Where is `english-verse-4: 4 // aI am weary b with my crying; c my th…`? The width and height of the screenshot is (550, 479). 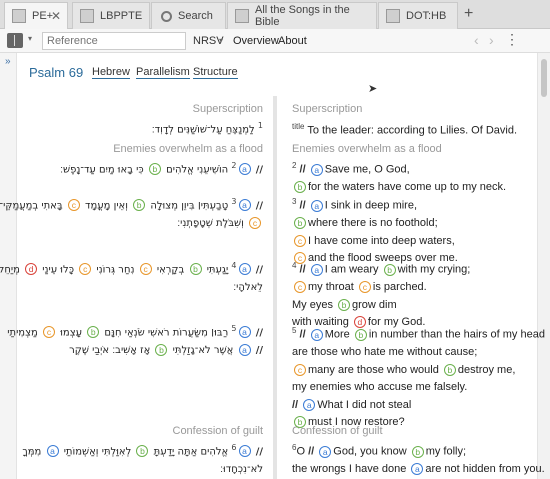
english-verse-4: 4 // aI am weary b with my crying; c my th… is located at coordinates (381, 295).